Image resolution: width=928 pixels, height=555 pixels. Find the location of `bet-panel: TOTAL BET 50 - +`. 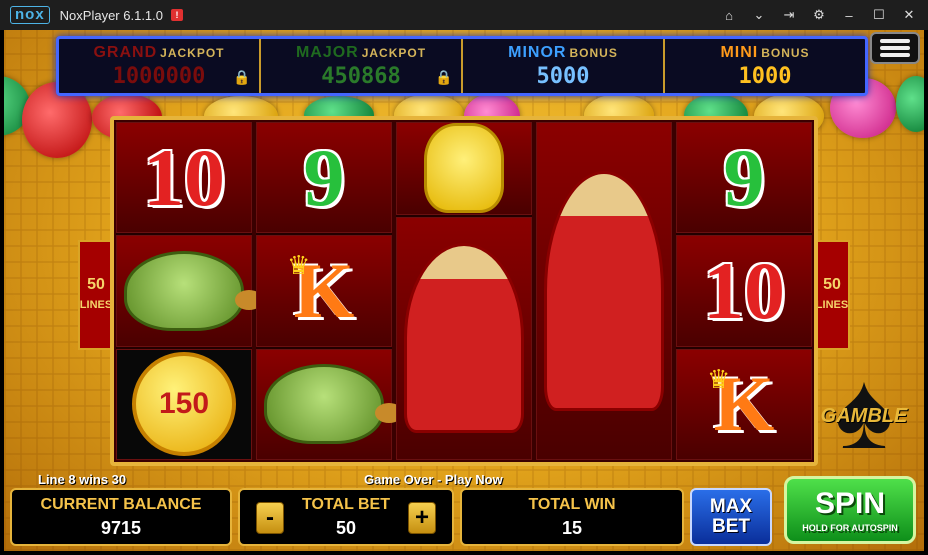

bet-panel: TOTAL BET 50 - + is located at coordinates (346, 517).